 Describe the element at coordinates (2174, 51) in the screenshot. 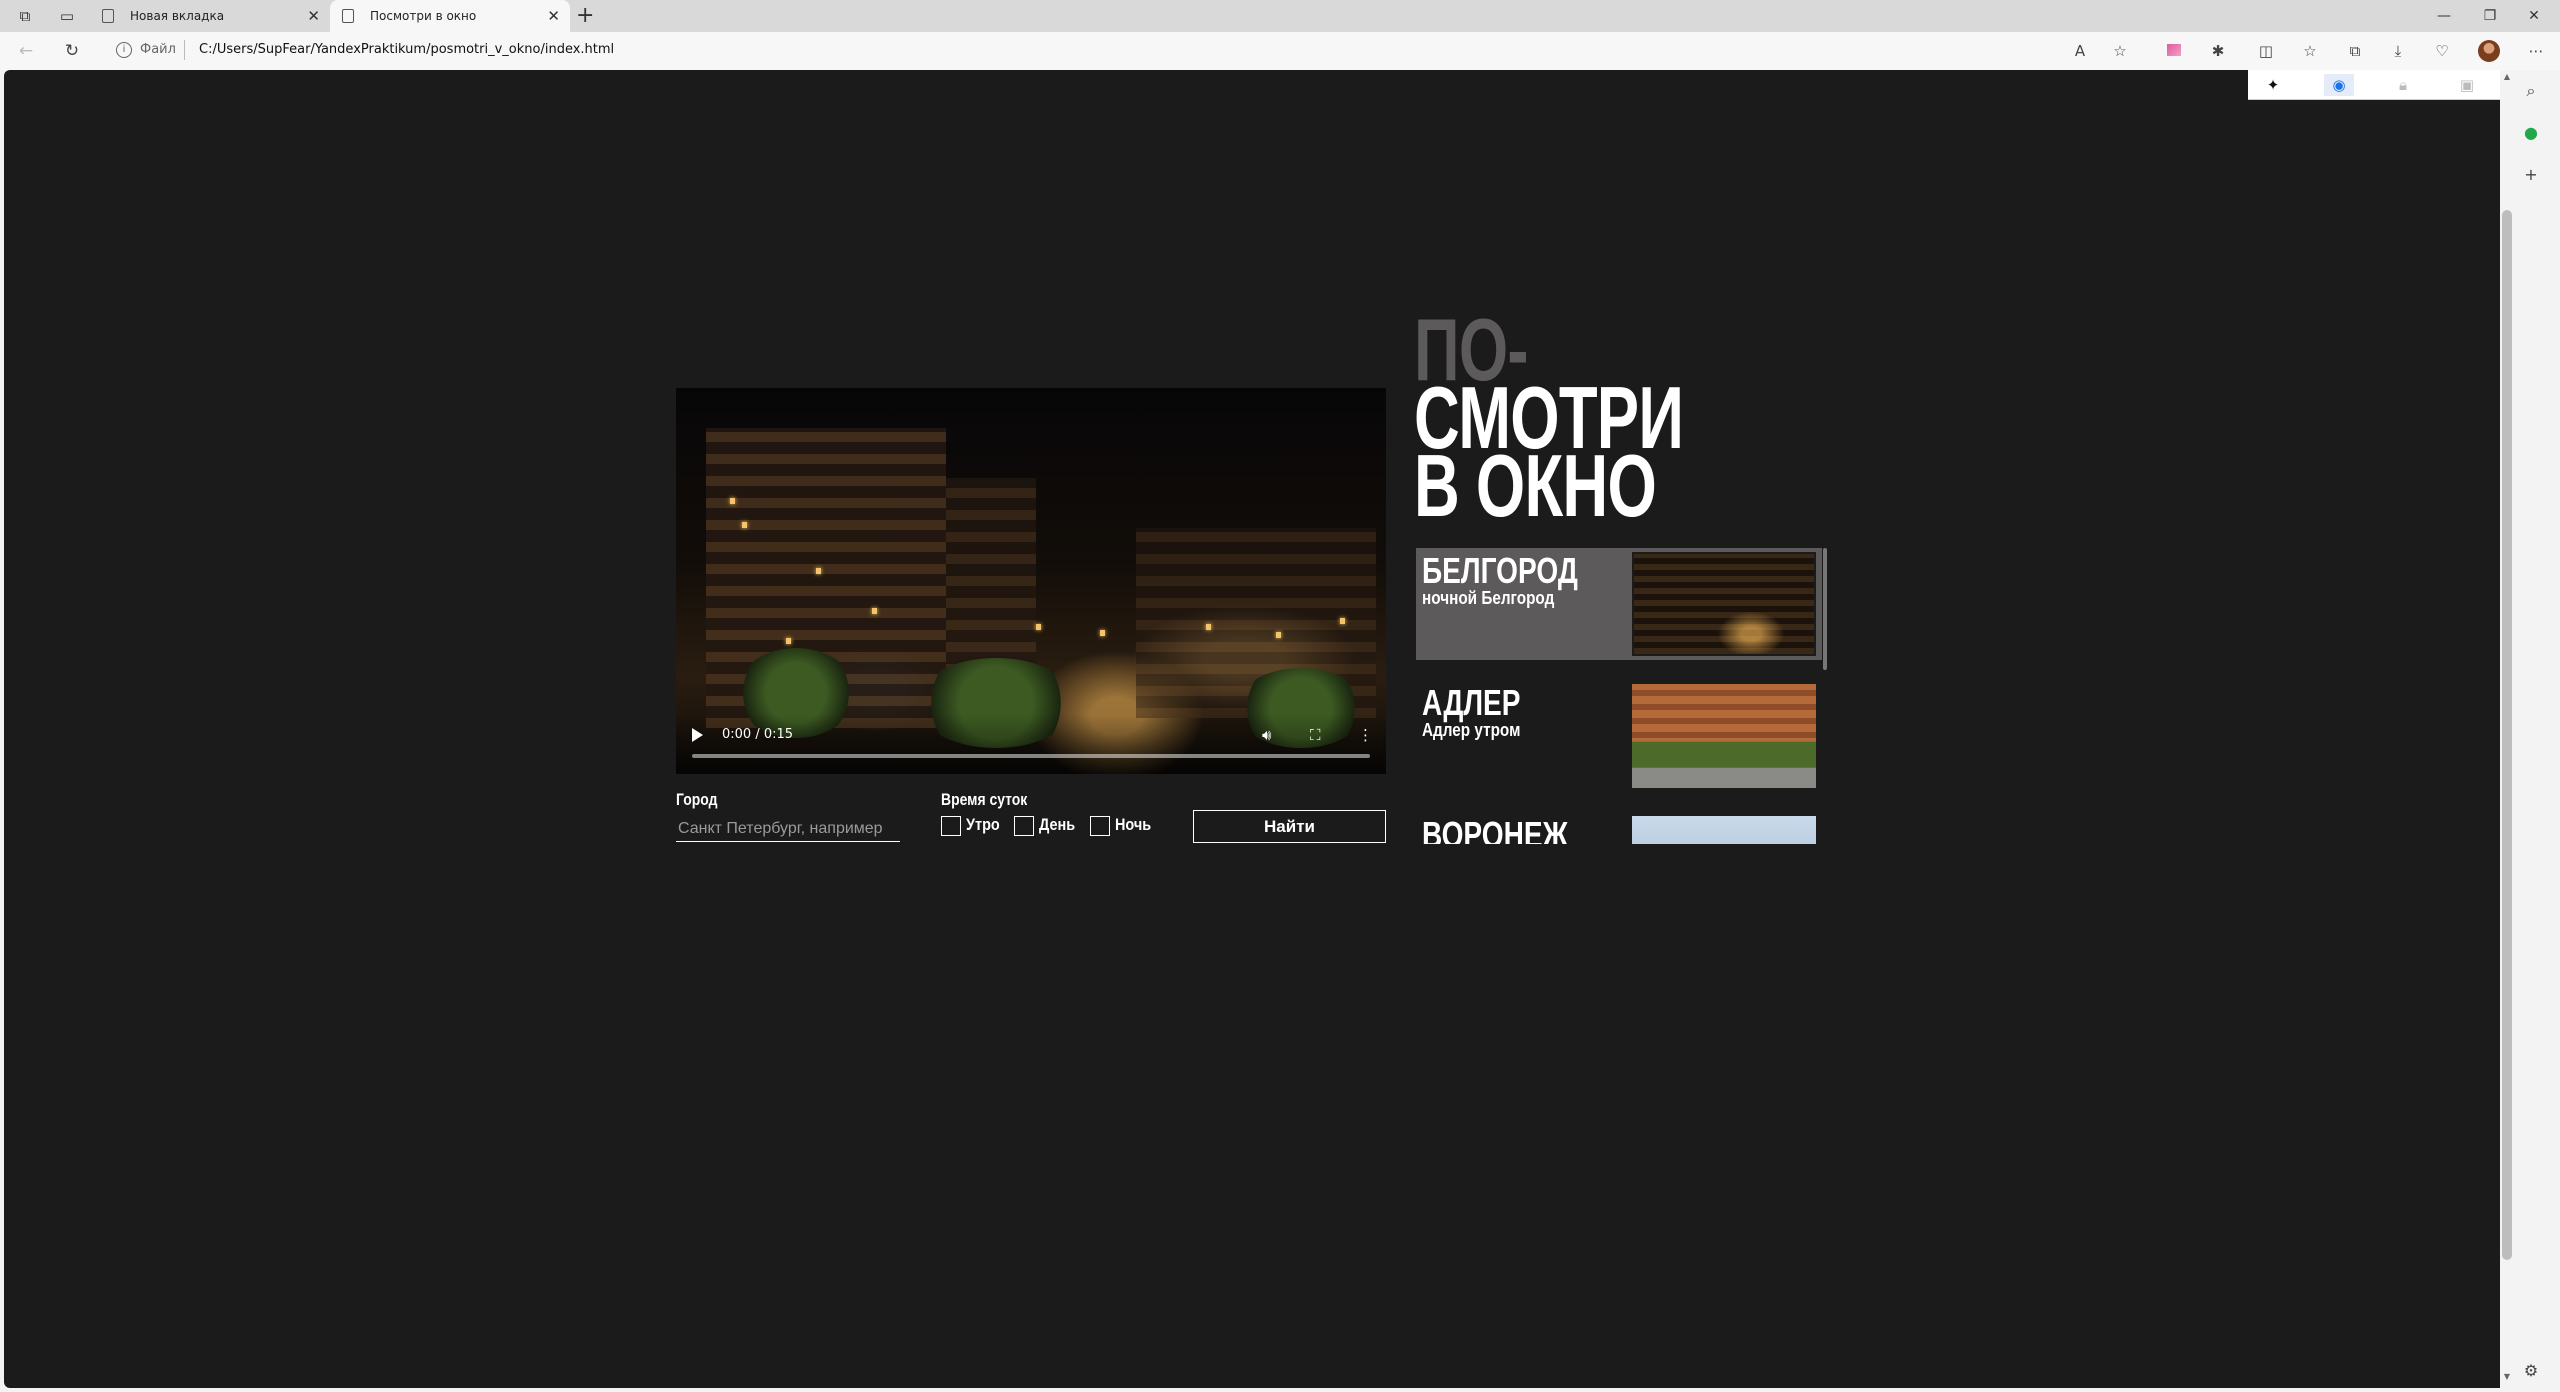

I see `extension-icon` at that location.